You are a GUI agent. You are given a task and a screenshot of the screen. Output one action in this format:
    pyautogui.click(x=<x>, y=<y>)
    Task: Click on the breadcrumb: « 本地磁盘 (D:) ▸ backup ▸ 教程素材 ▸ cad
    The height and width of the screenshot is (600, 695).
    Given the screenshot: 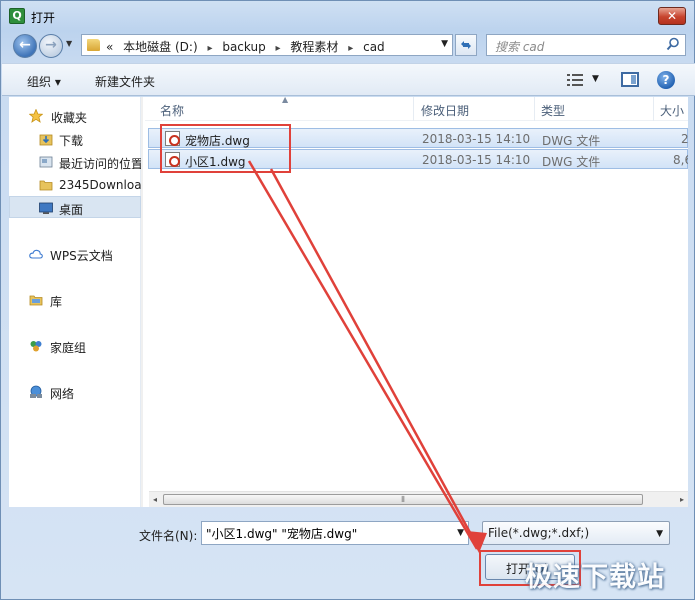 What is the action you would take?
    pyautogui.click(x=248, y=46)
    